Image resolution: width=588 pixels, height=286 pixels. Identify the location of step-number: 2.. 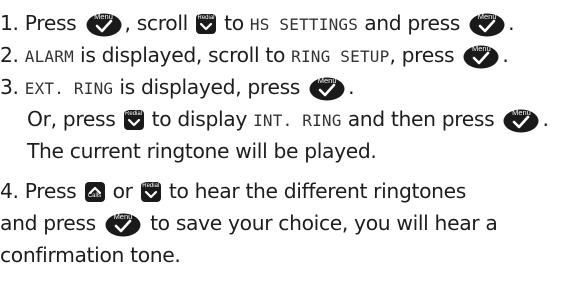
(9, 55).